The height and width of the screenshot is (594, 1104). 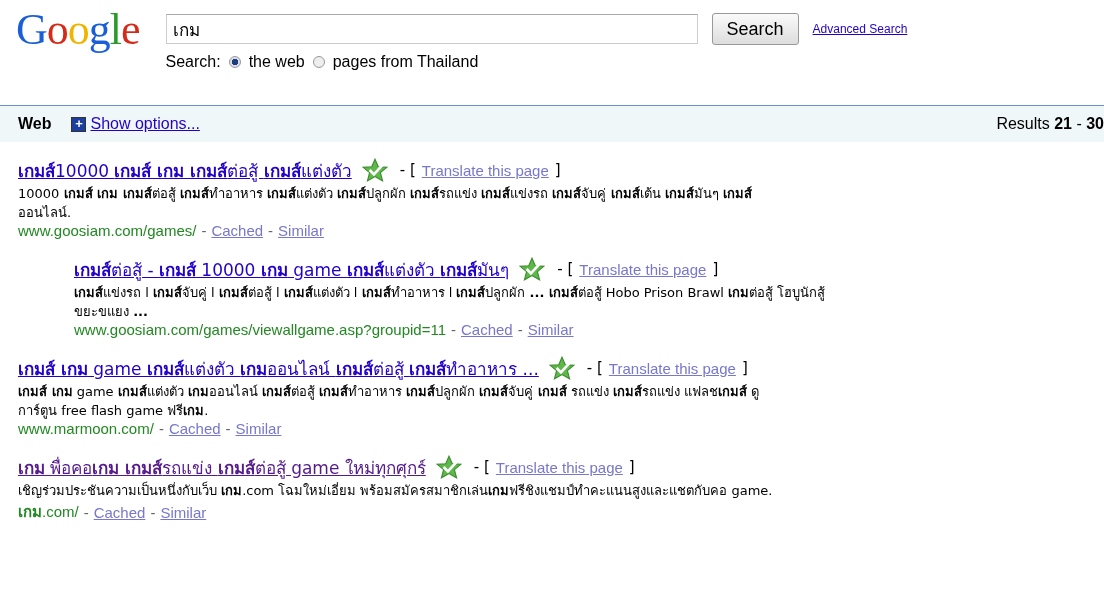 What do you see at coordinates (431, 29) in the screenshot?
I see `search-field: เกม` at bounding box center [431, 29].